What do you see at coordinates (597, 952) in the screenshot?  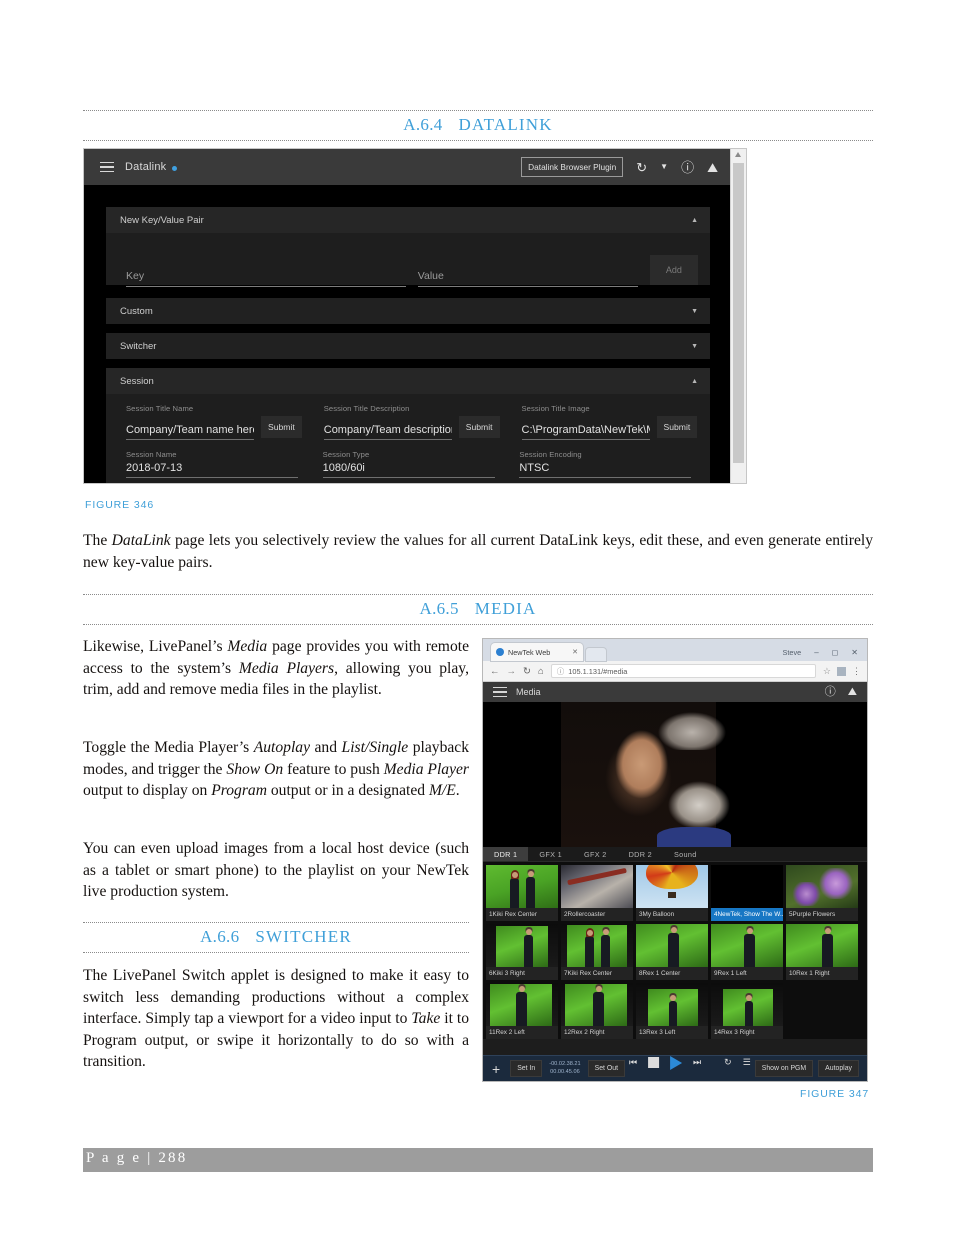 I see `list-item: 7Kiki Rex Center` at bounding box center [597, 952].